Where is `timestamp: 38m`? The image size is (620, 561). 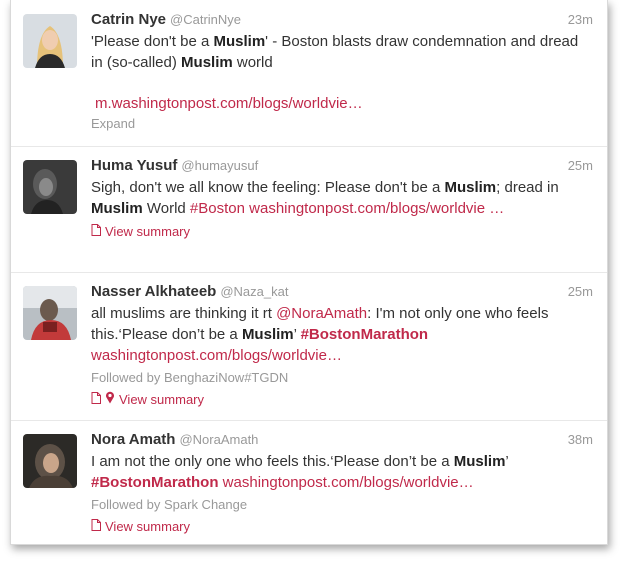 timestamp: 38m is located at coordinates (580, 440).